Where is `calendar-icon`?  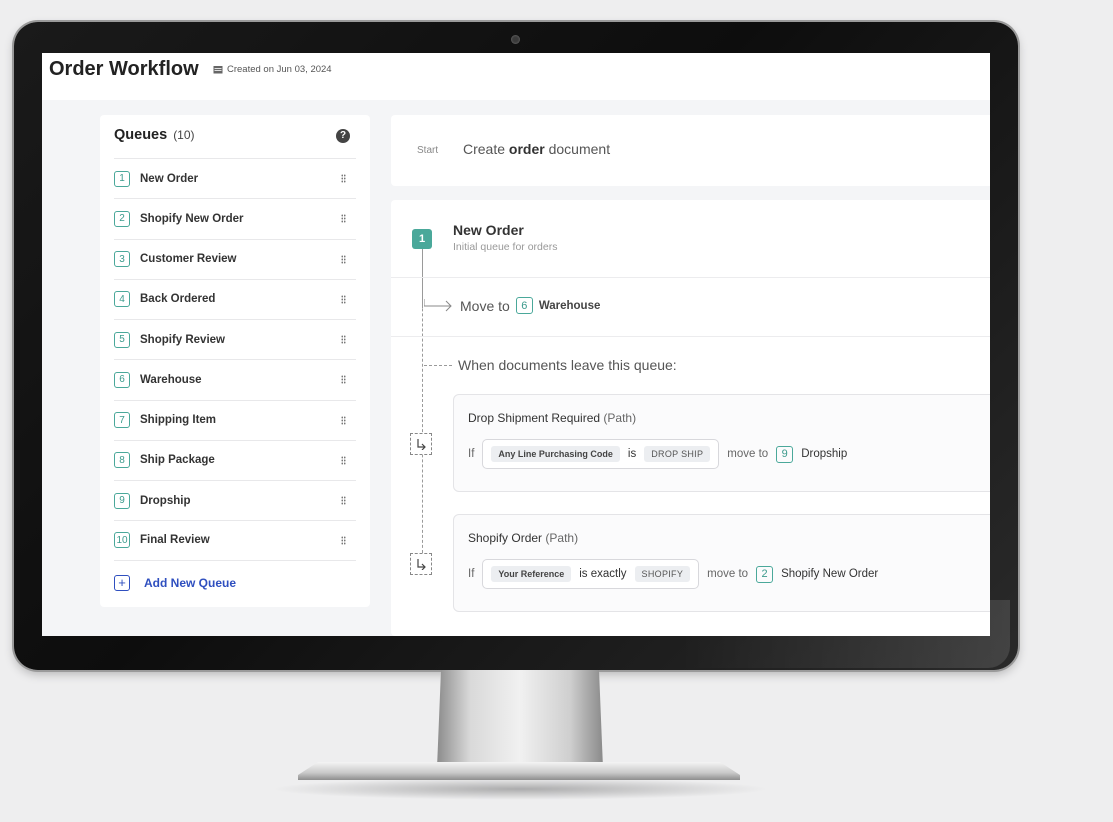
calendar-icon is located at coordinates (218, 70).